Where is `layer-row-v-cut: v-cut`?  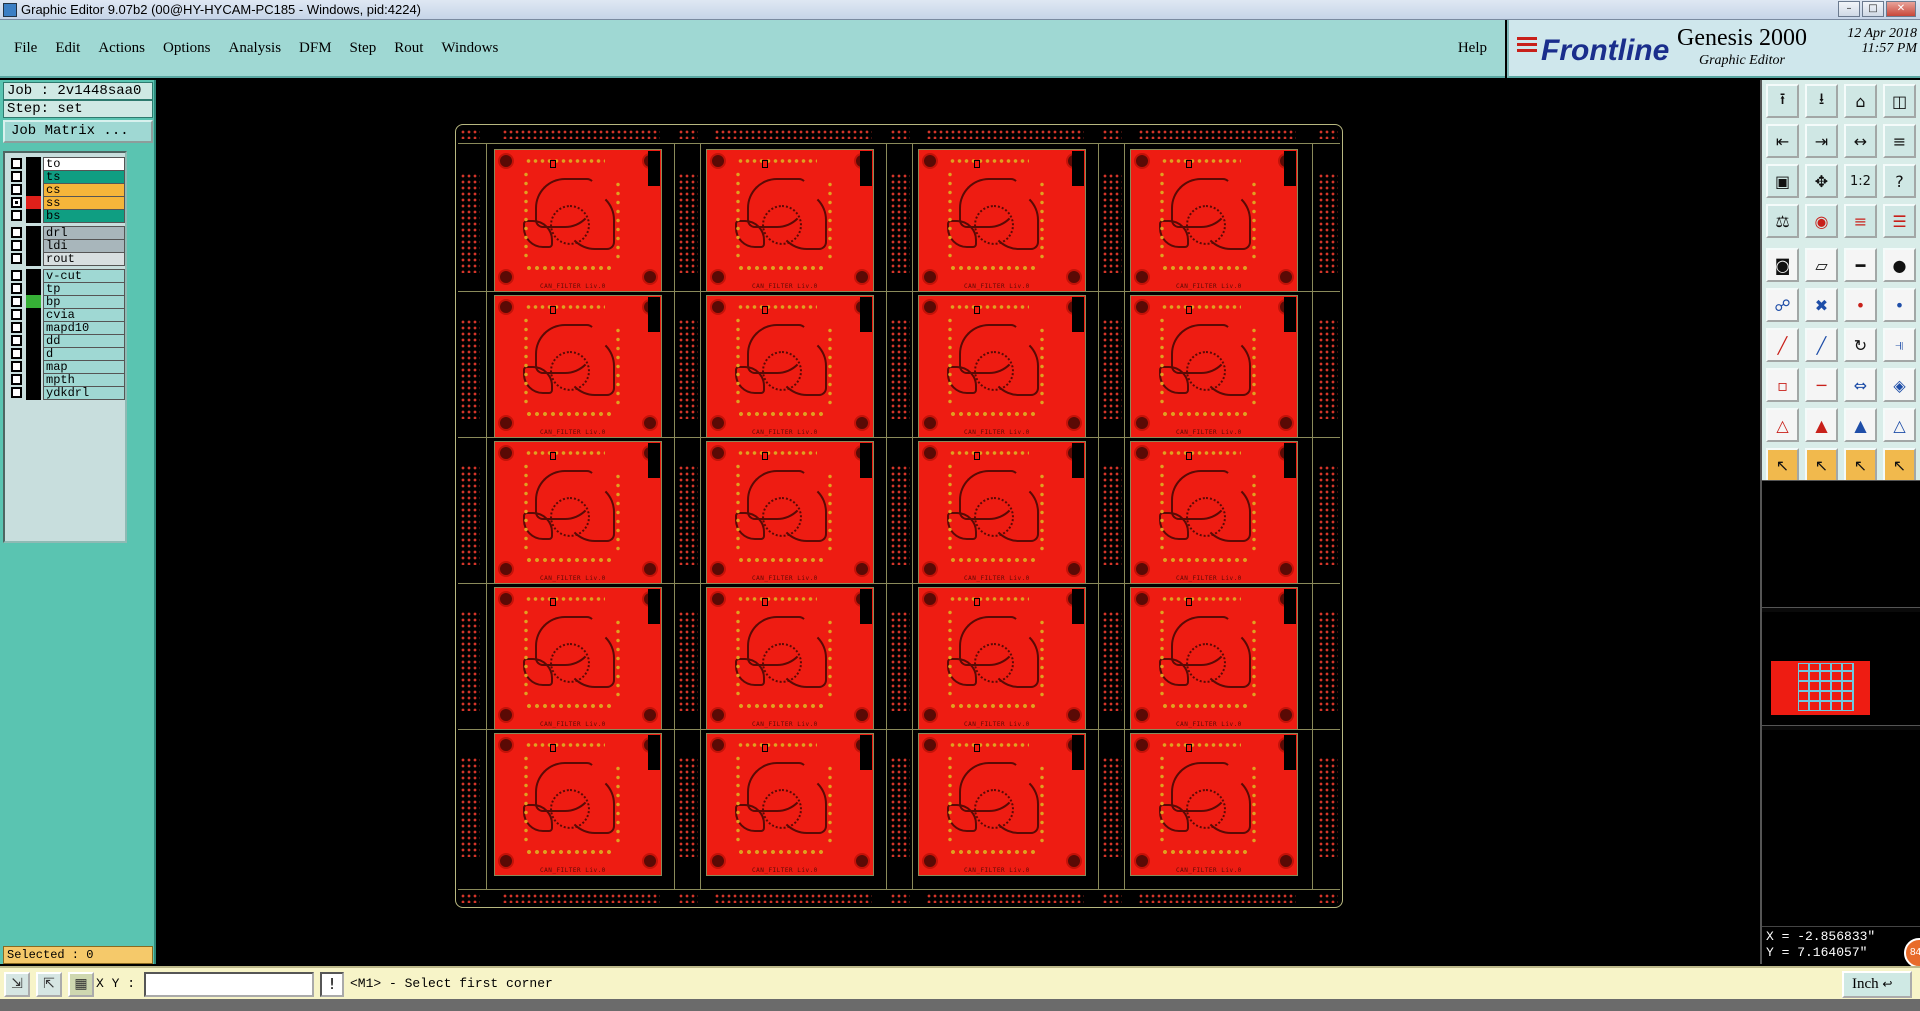 layer-row-v-cut: v-cut is located at coordinates (67, 276).